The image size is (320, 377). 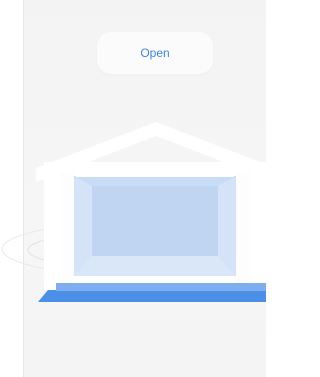 I want to click on right-pillar, so click(x=243, y=231).